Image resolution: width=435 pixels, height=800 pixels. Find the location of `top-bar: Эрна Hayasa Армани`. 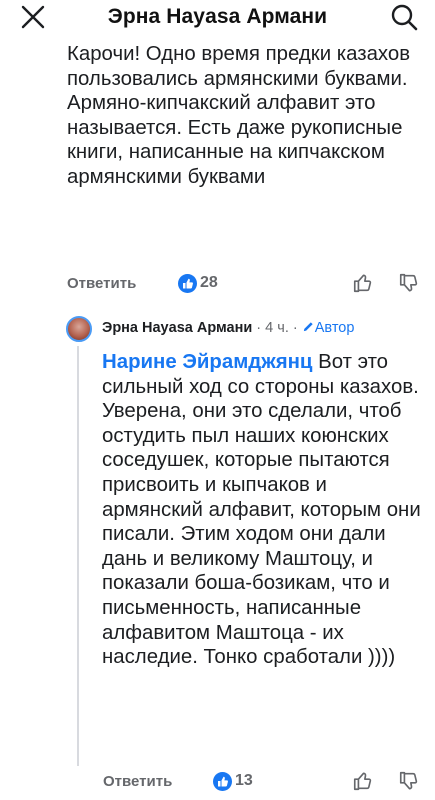

top-bar: Эрна Hayasa Армани is located at coordinates (217, 18).